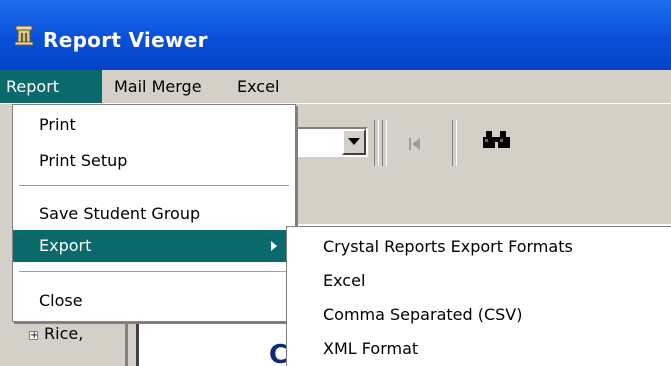  What do you see at coordinates (154, 301) in the screenshot?
I see `menu-item-close: Close` at bounding box center [154, 301].